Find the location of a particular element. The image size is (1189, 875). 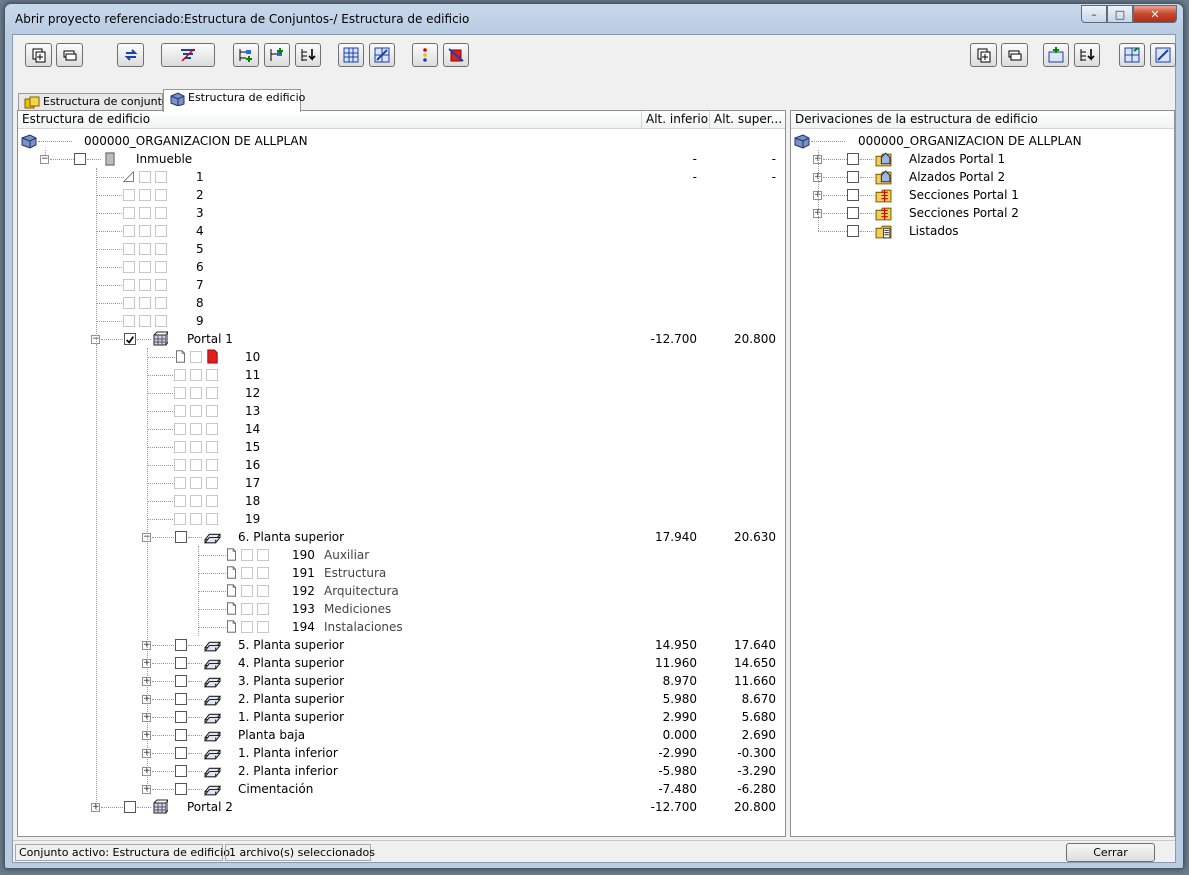

delete-button is located at coordinates (456, 55).